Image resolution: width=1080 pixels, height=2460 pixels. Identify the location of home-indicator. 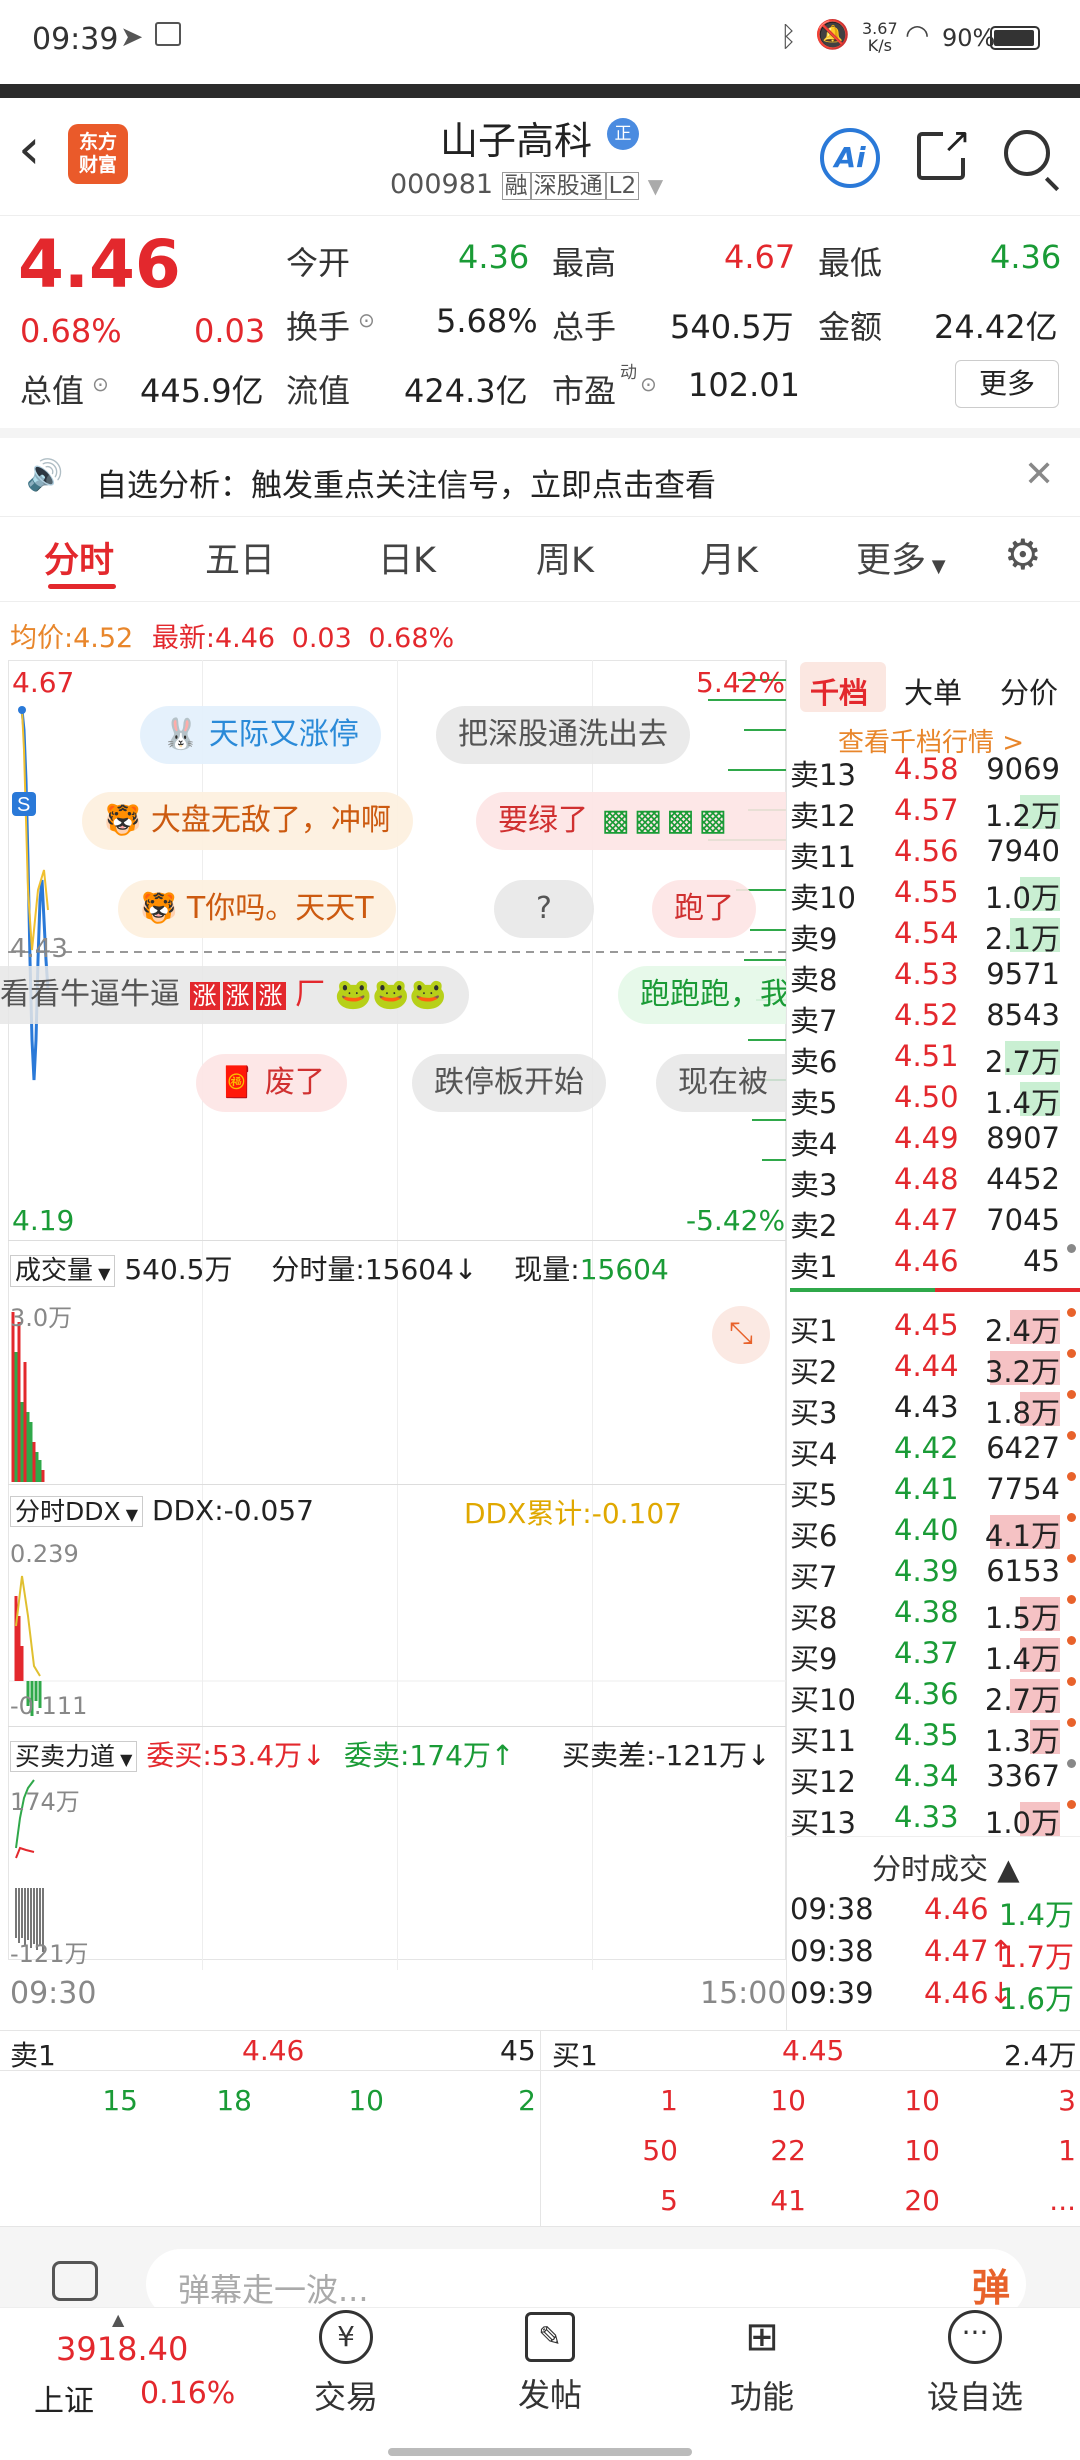
(540, 2452).